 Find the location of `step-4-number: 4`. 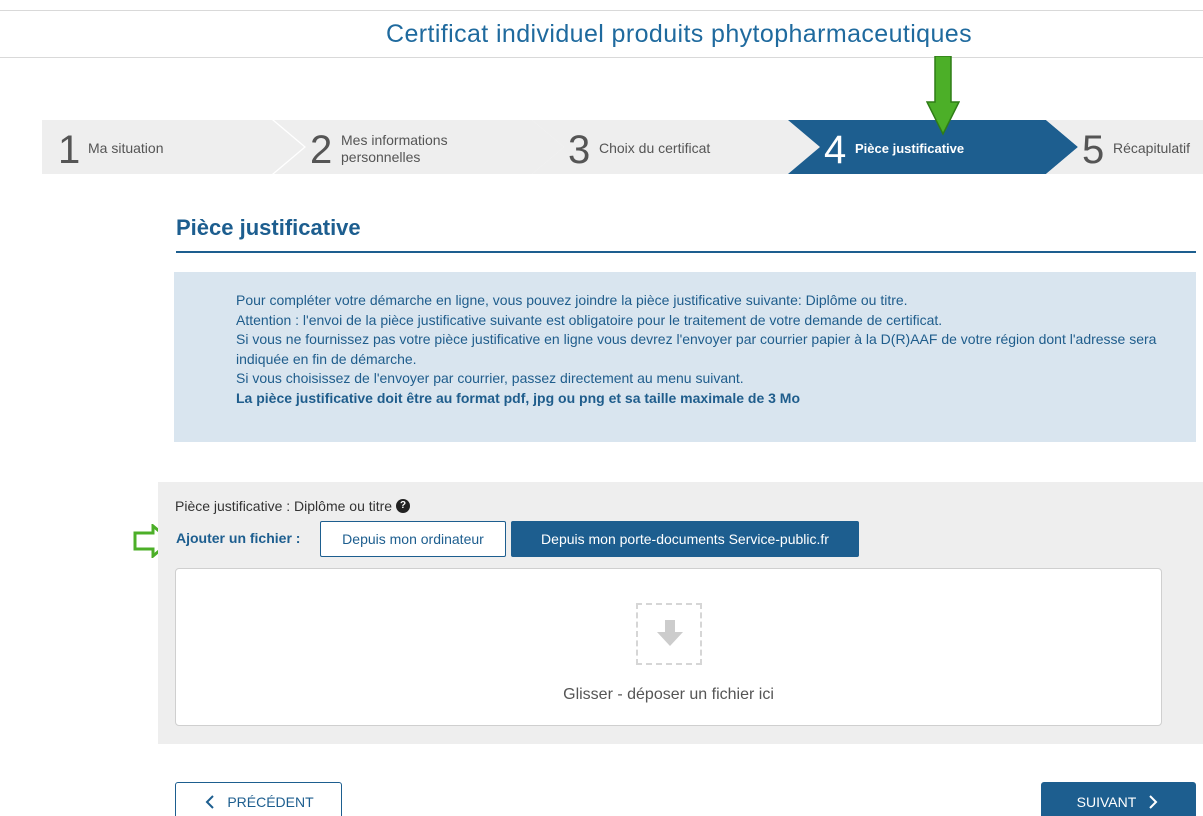

step-4-number: 4 is located at coordinates (835, 150).